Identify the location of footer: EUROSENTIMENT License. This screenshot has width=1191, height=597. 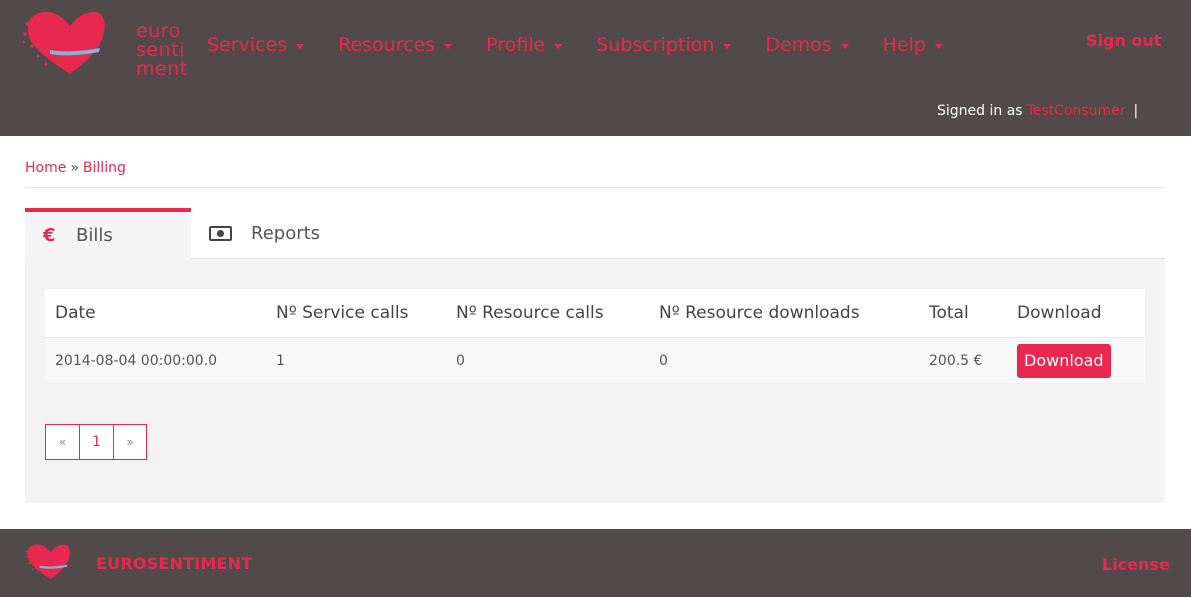
(595, 563).